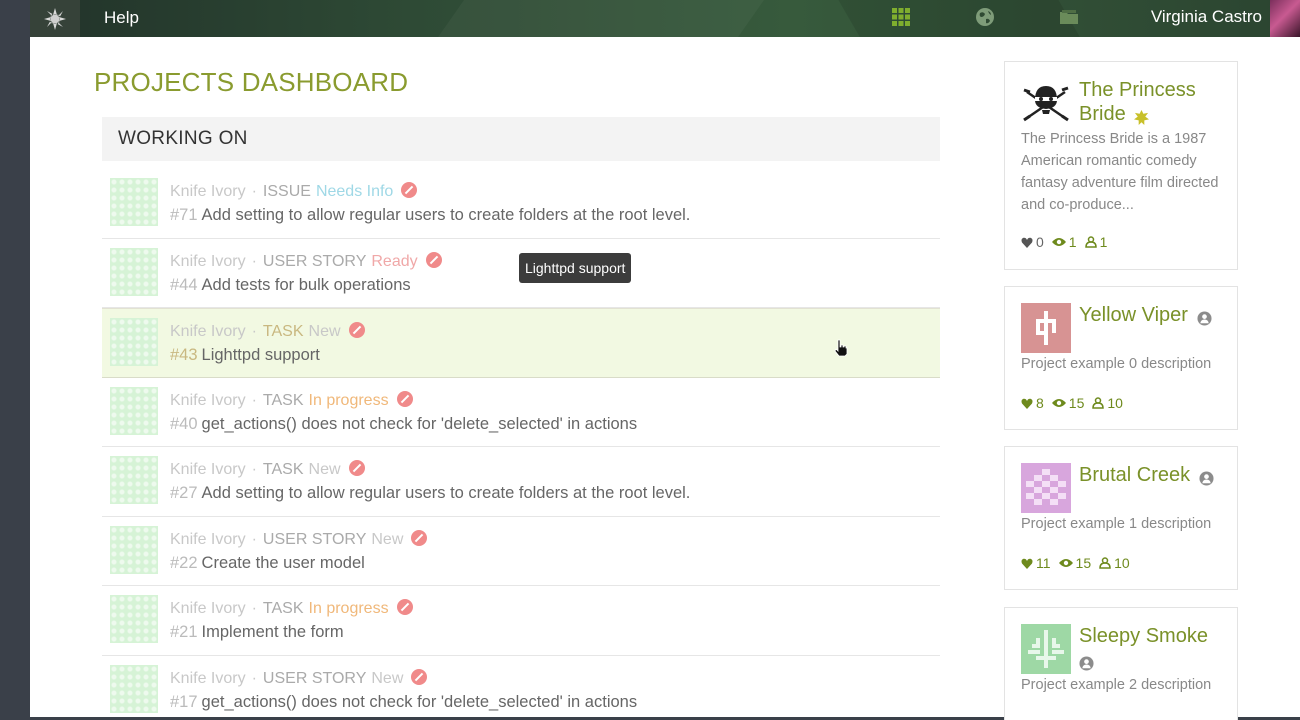 This screenshot has width=1300, height=720. Describe the element at coordinates (1134, 475) in the screenshot. I see `project-name: Brutal Creek` at that location.